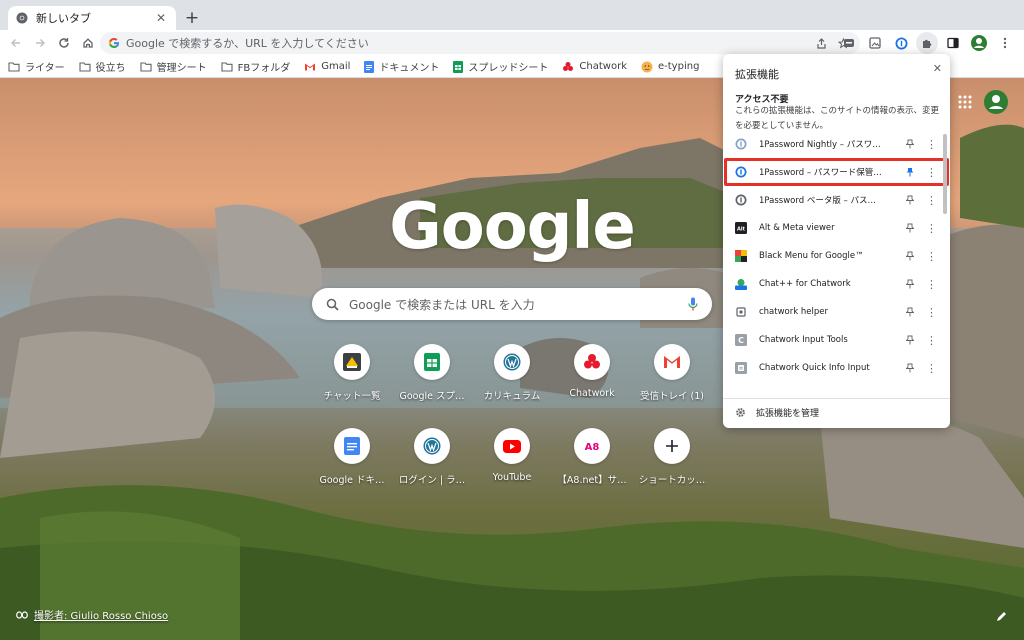 The image size is (1024, 640). Describe the element at coordinates (512, 460) in the screenshot. I see `shortcut-tile: YouTube` at that location.